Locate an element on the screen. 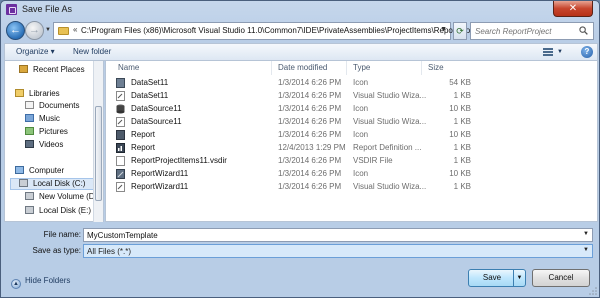 This screenshot has height=298, width=600. window-title: Save File As is located at coordinates (47, 9).